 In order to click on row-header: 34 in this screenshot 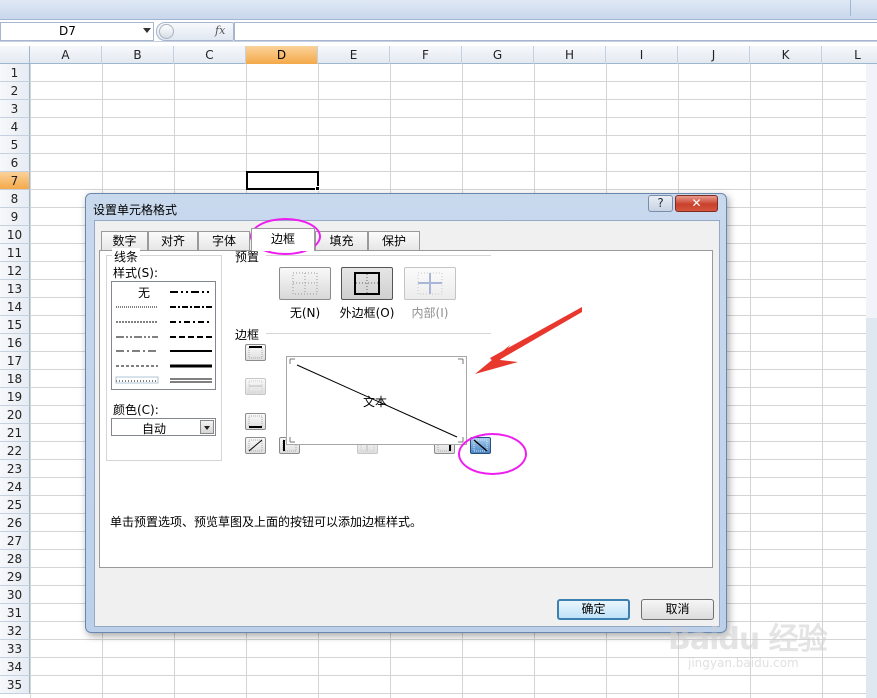, I will do `click(15, 667)`.